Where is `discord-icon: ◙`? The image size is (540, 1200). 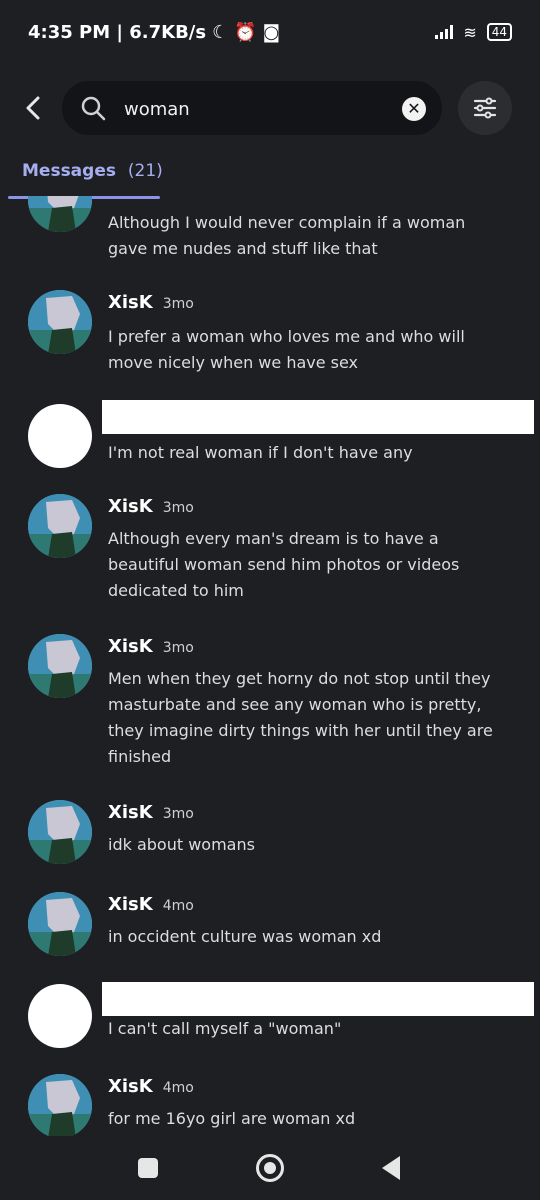
discord-icon: ◙ is located at coordinates (271, 32).